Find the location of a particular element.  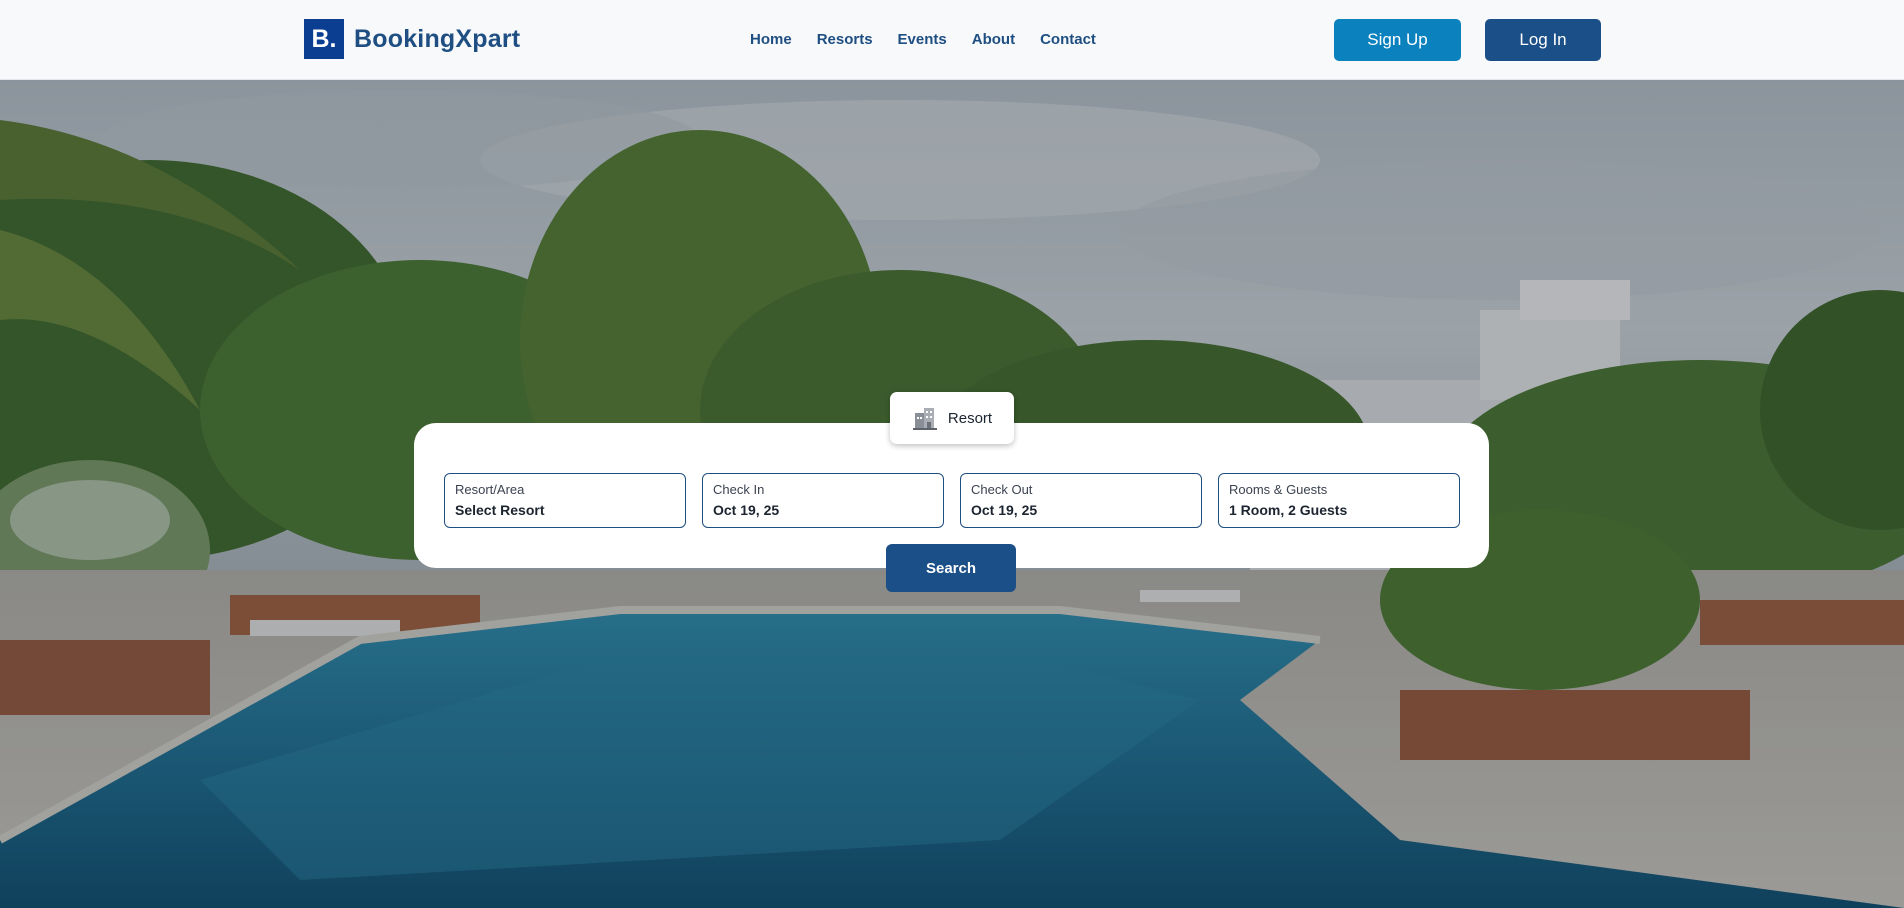

resort-area-value: Select Resort is located at coordinates (500, 510).